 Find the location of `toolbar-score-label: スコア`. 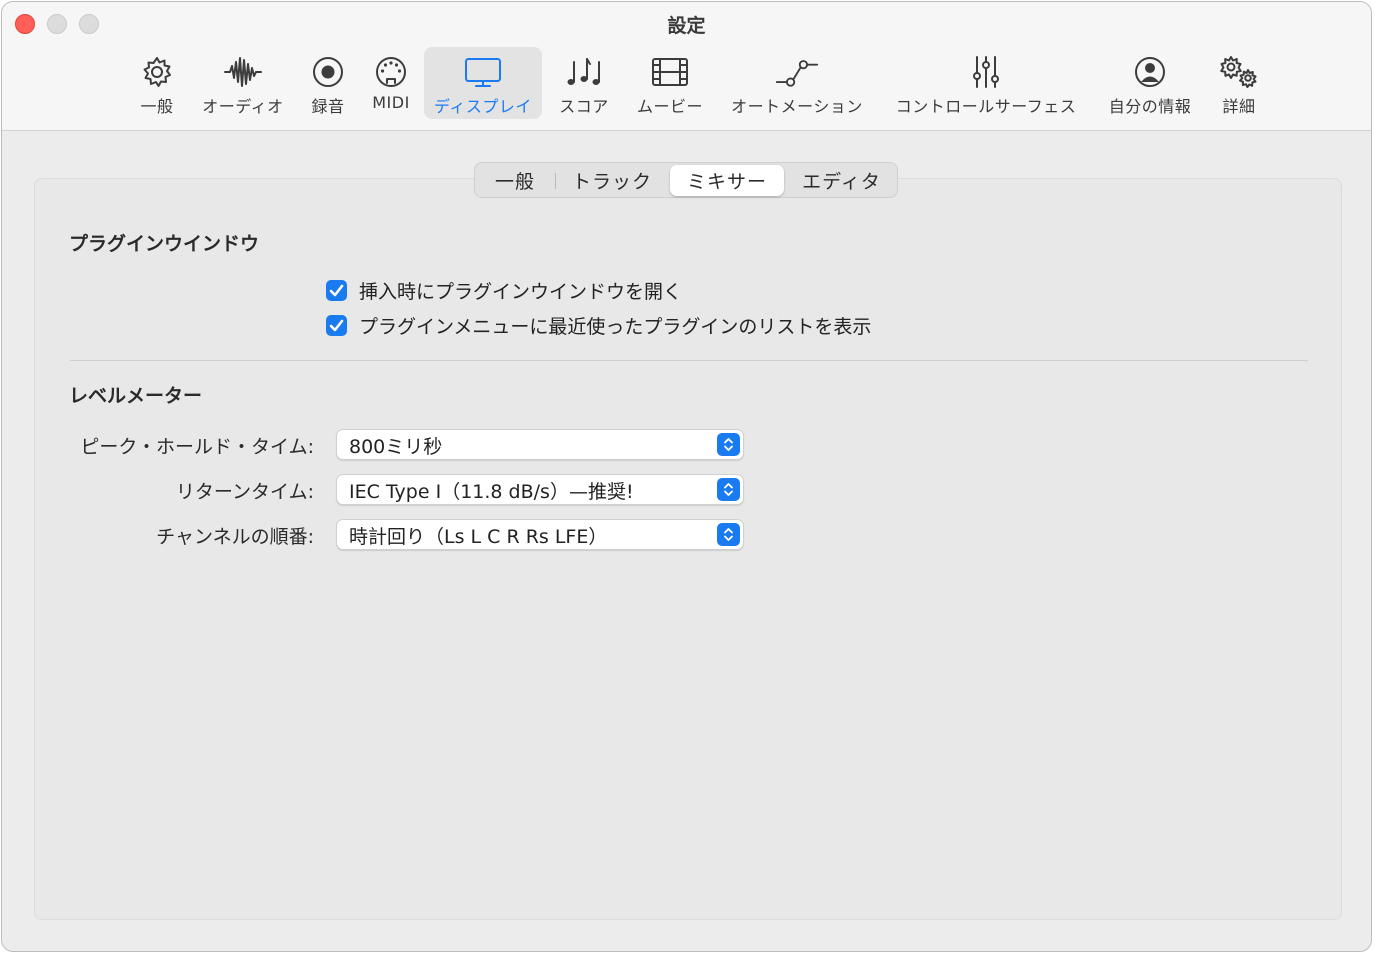

toolbar-score-label: スコア is located at coordinates (584, 106).